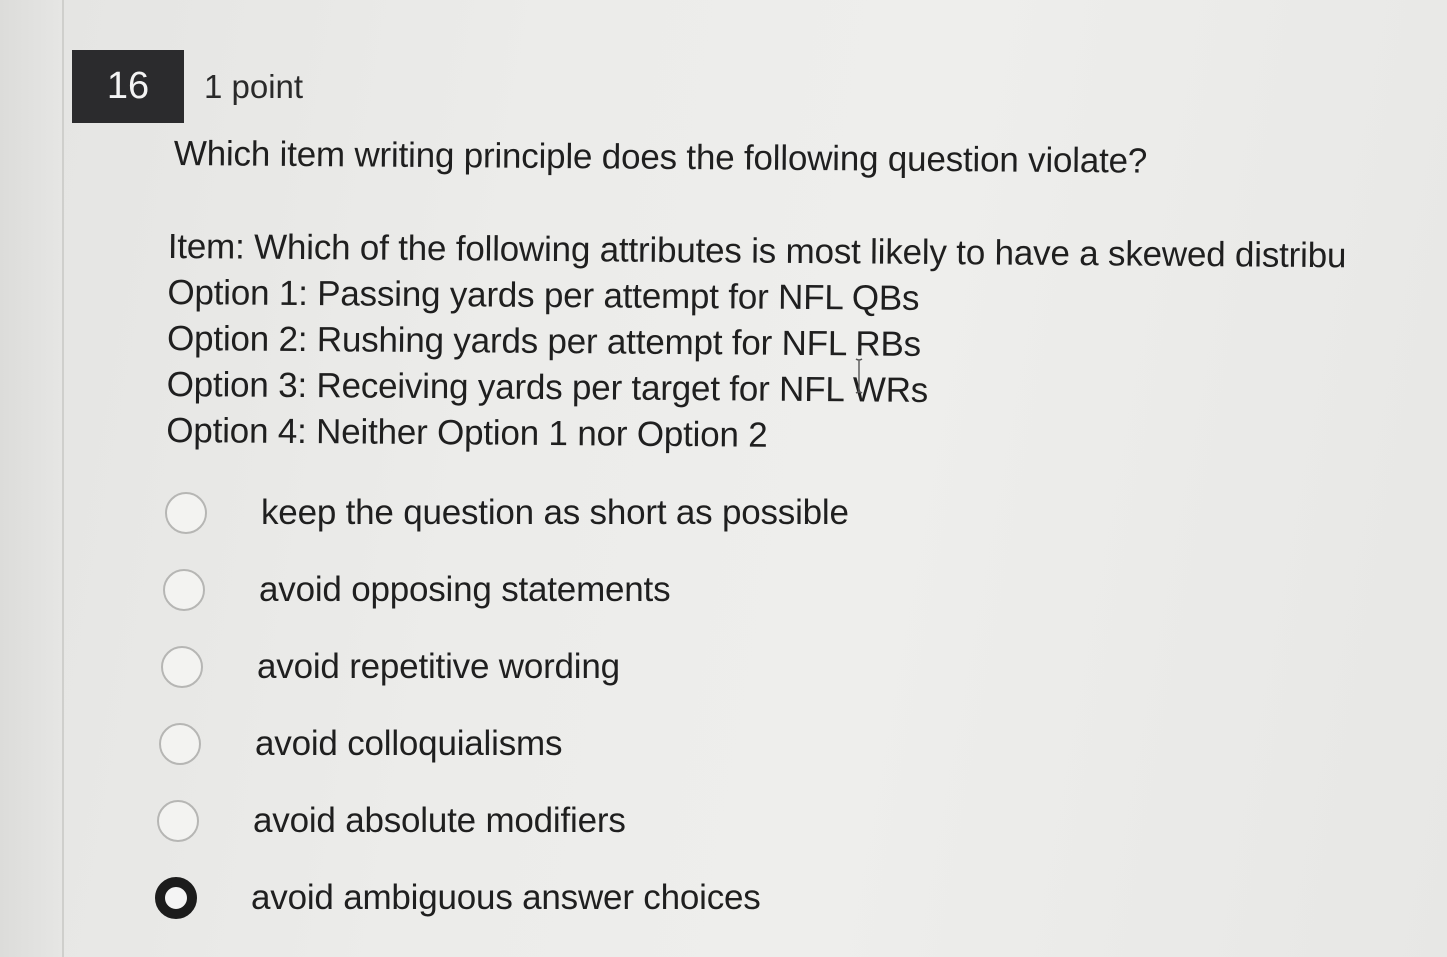  What do you see at coordinates (176, 897) in the screenshot?
I see `radio-selected-icon` at bounding box center [176, 897].